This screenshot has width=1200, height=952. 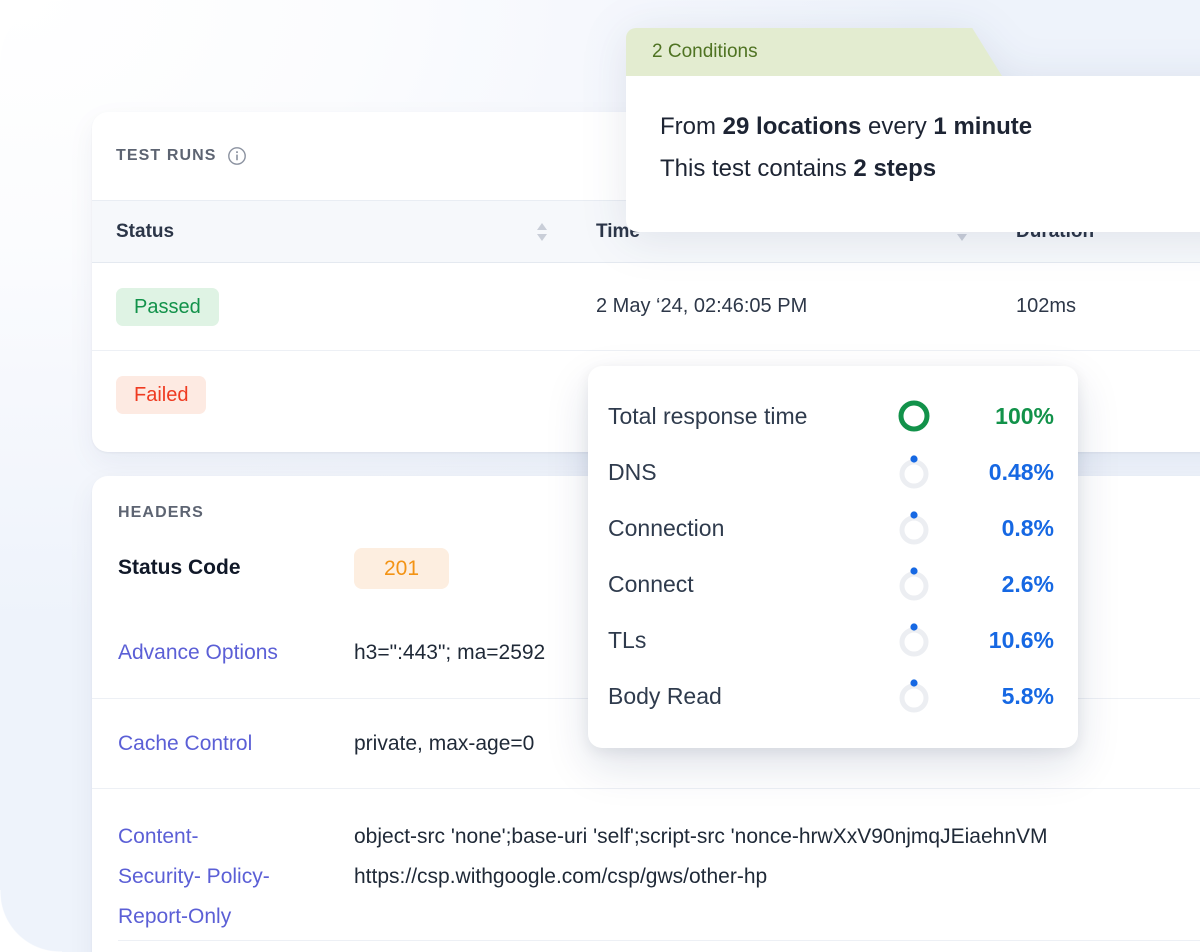 What do you see at coordinates (831, 584) in the screenshot?
I see `response-row-connect: Connect 2.6%` at bounding box center [831, 584].